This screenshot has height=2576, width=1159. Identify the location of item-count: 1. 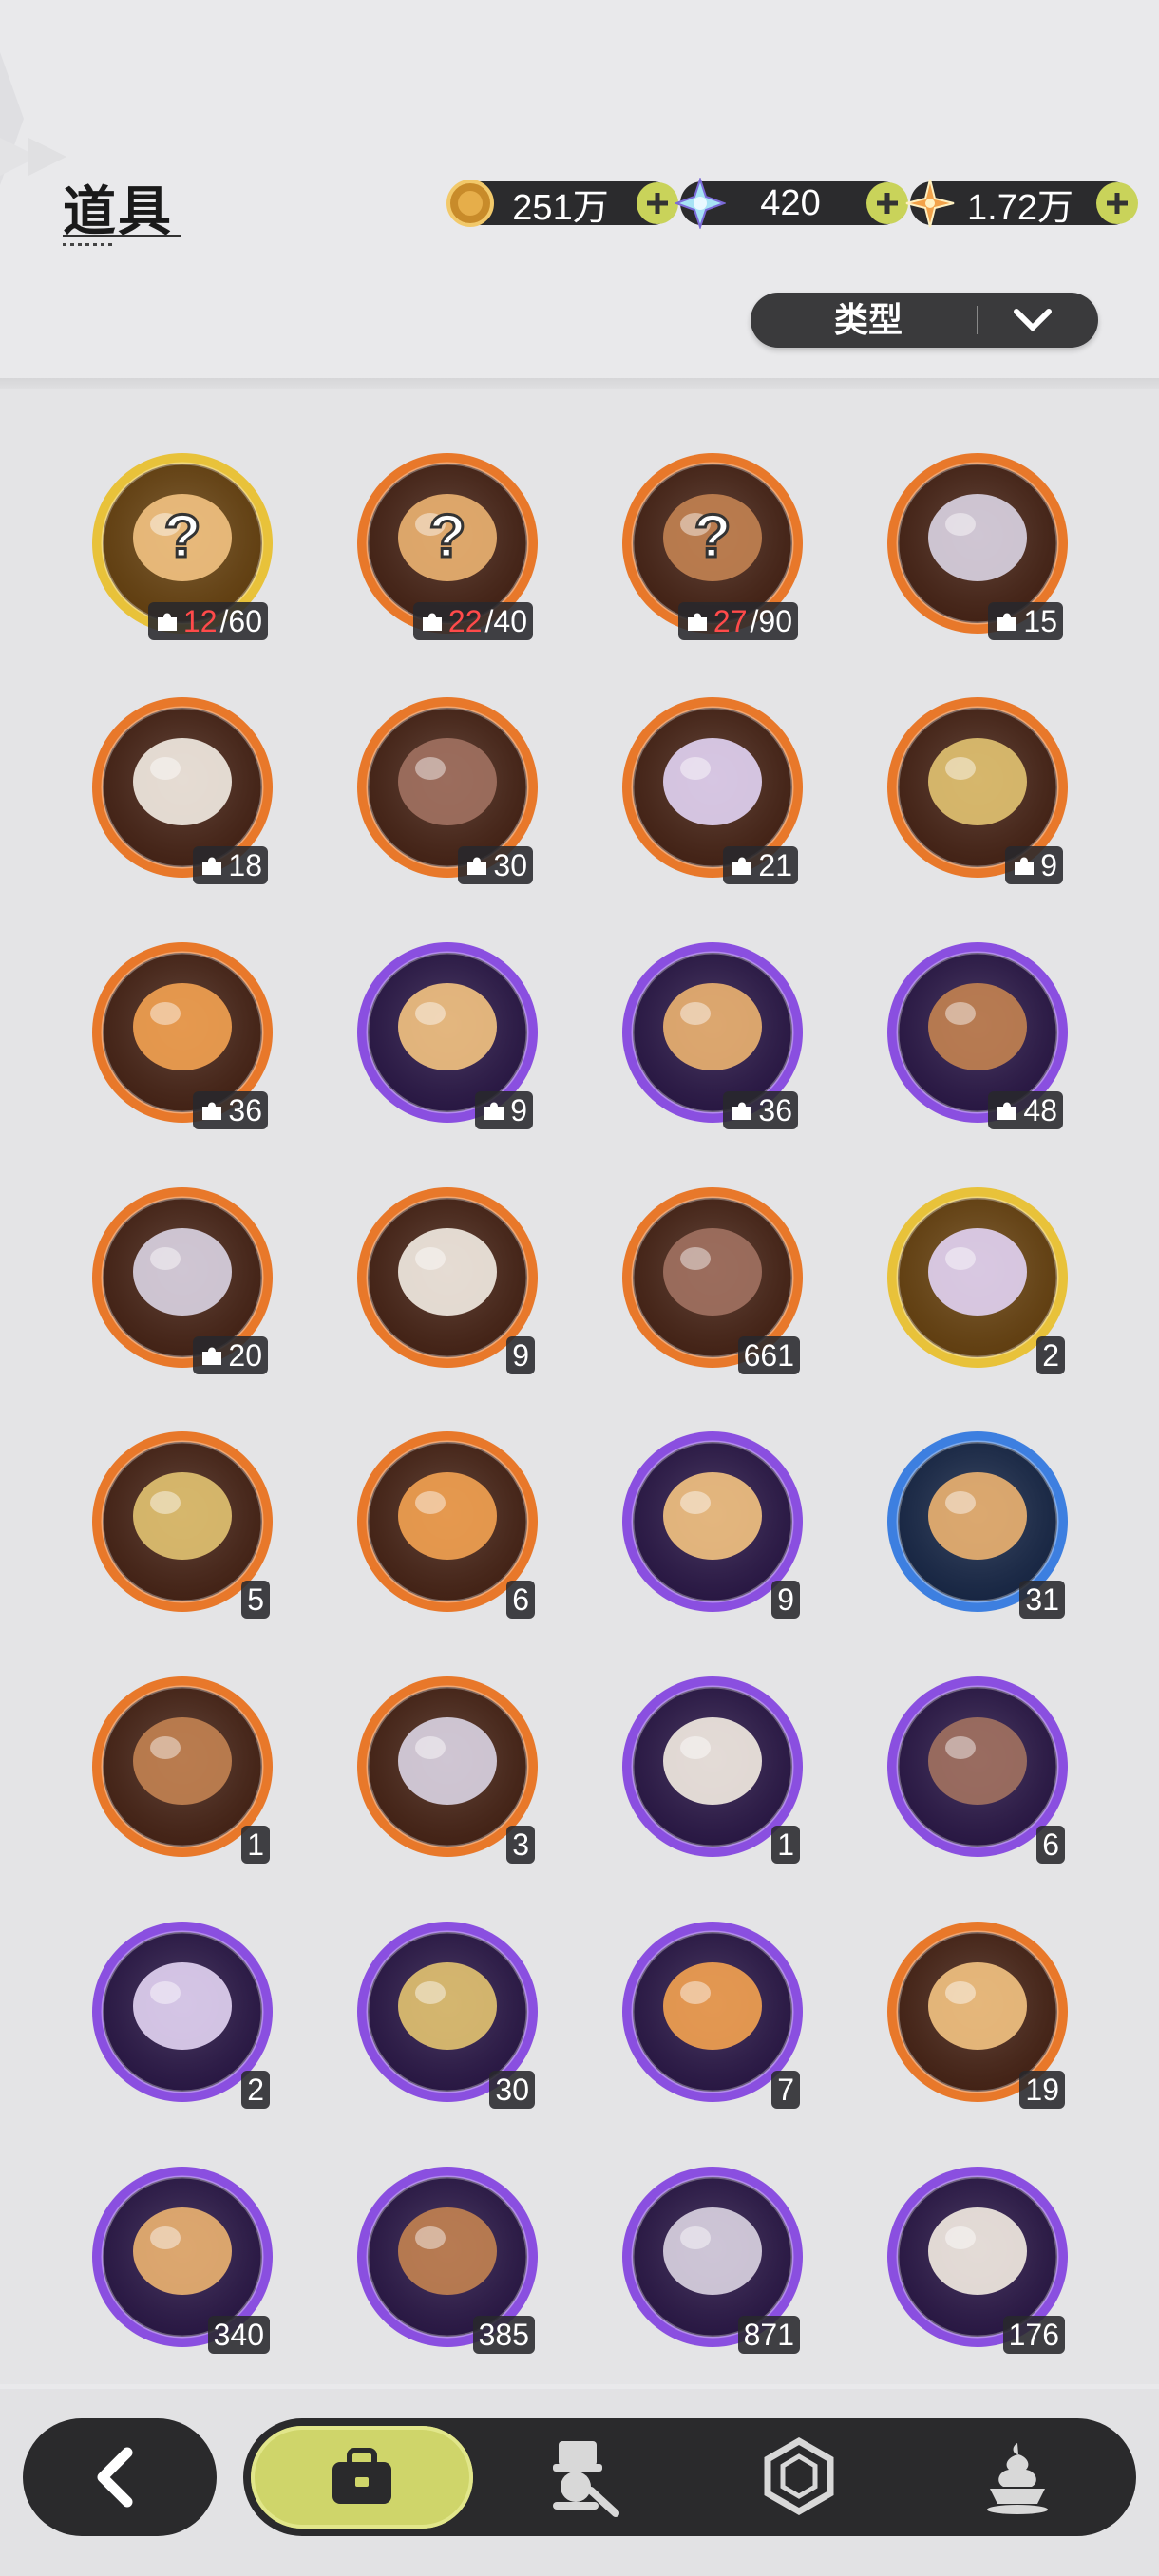
(785, 1845).